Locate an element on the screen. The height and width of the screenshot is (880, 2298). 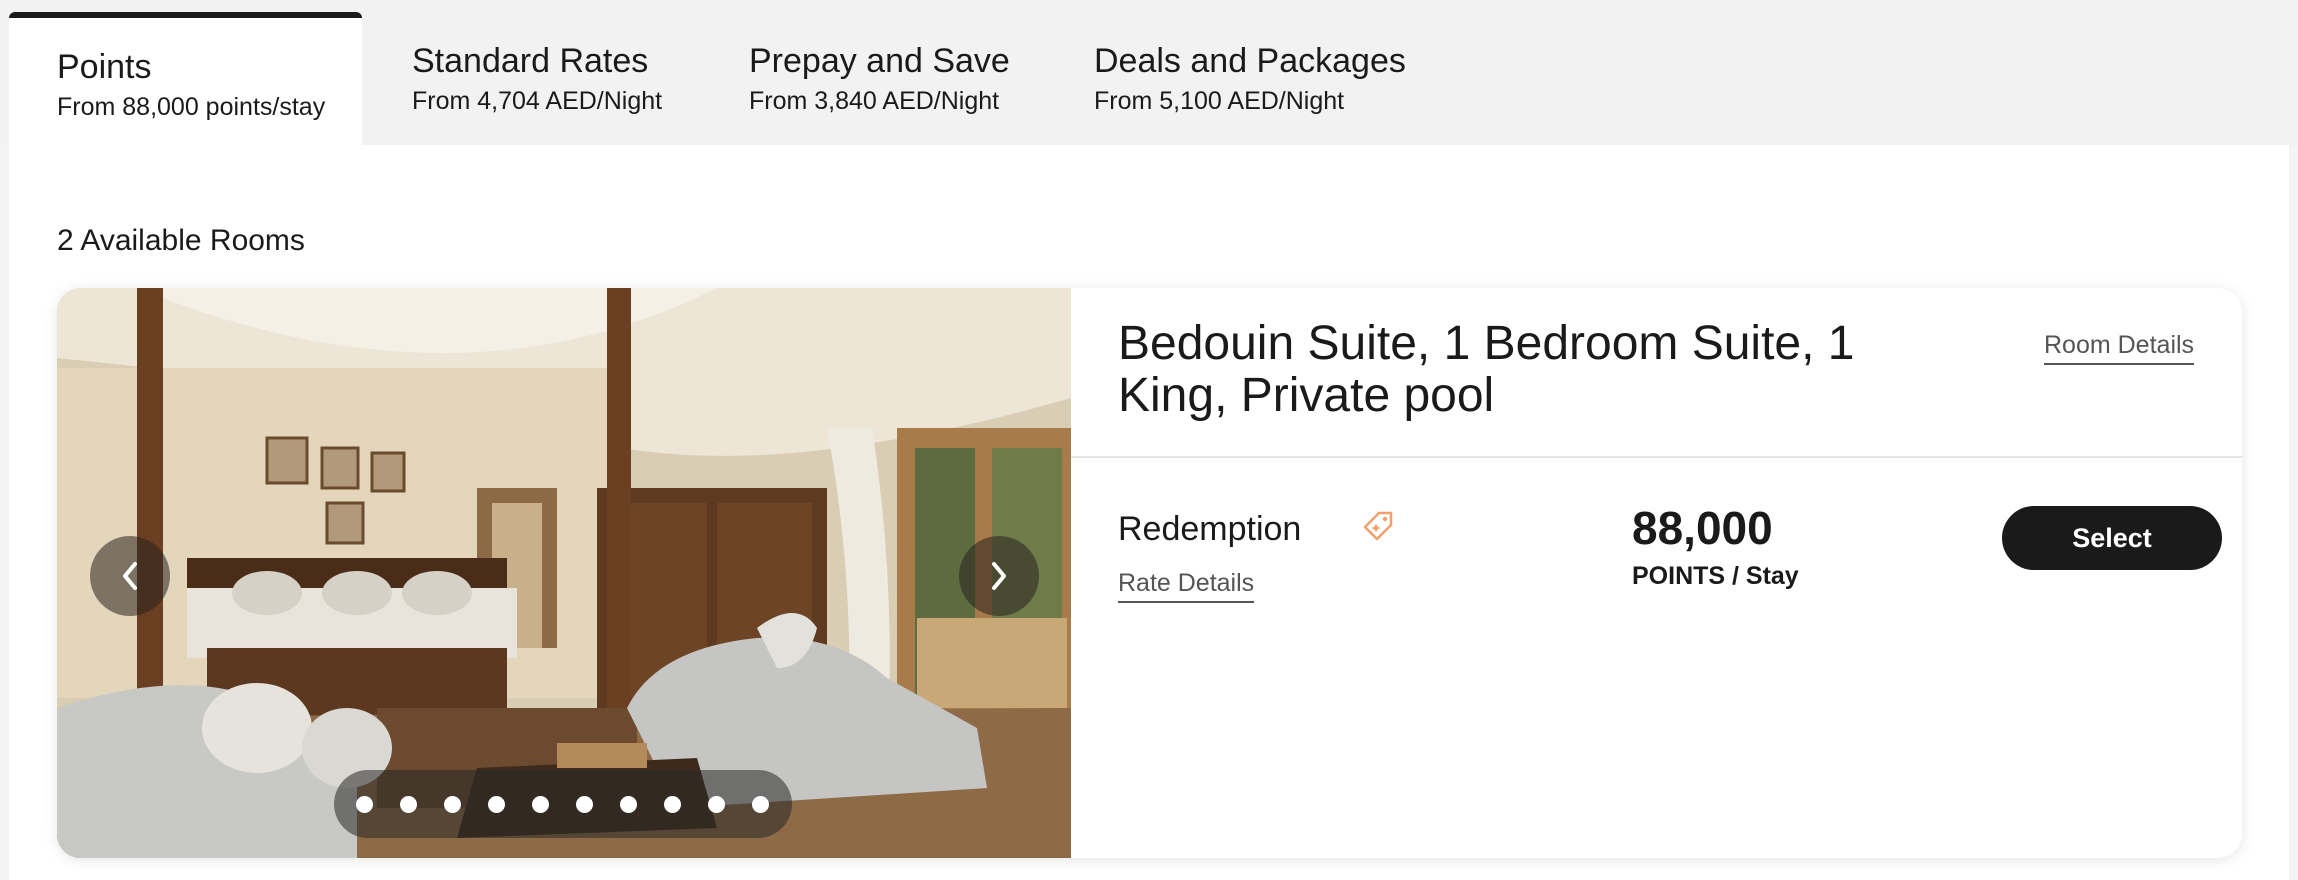
rate-price-unit: POINTS / Stay is located at coordinates (1715, 576).